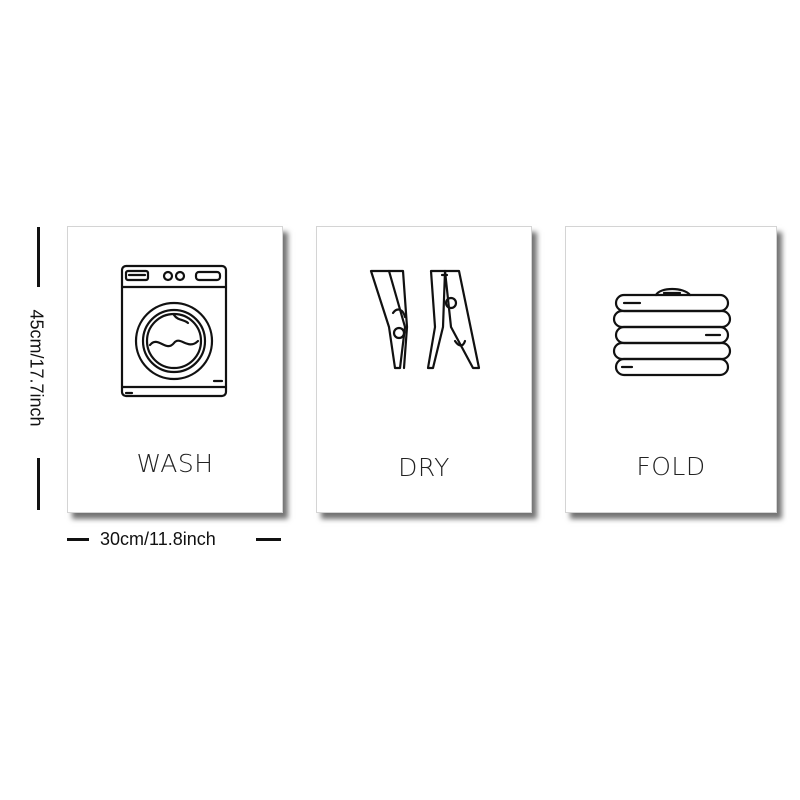 The width and height of the screenshot is (800, 800). Describe the element at coordinates (38, 257) in the screenshot. I see `height-dimension-line-top` at that location.